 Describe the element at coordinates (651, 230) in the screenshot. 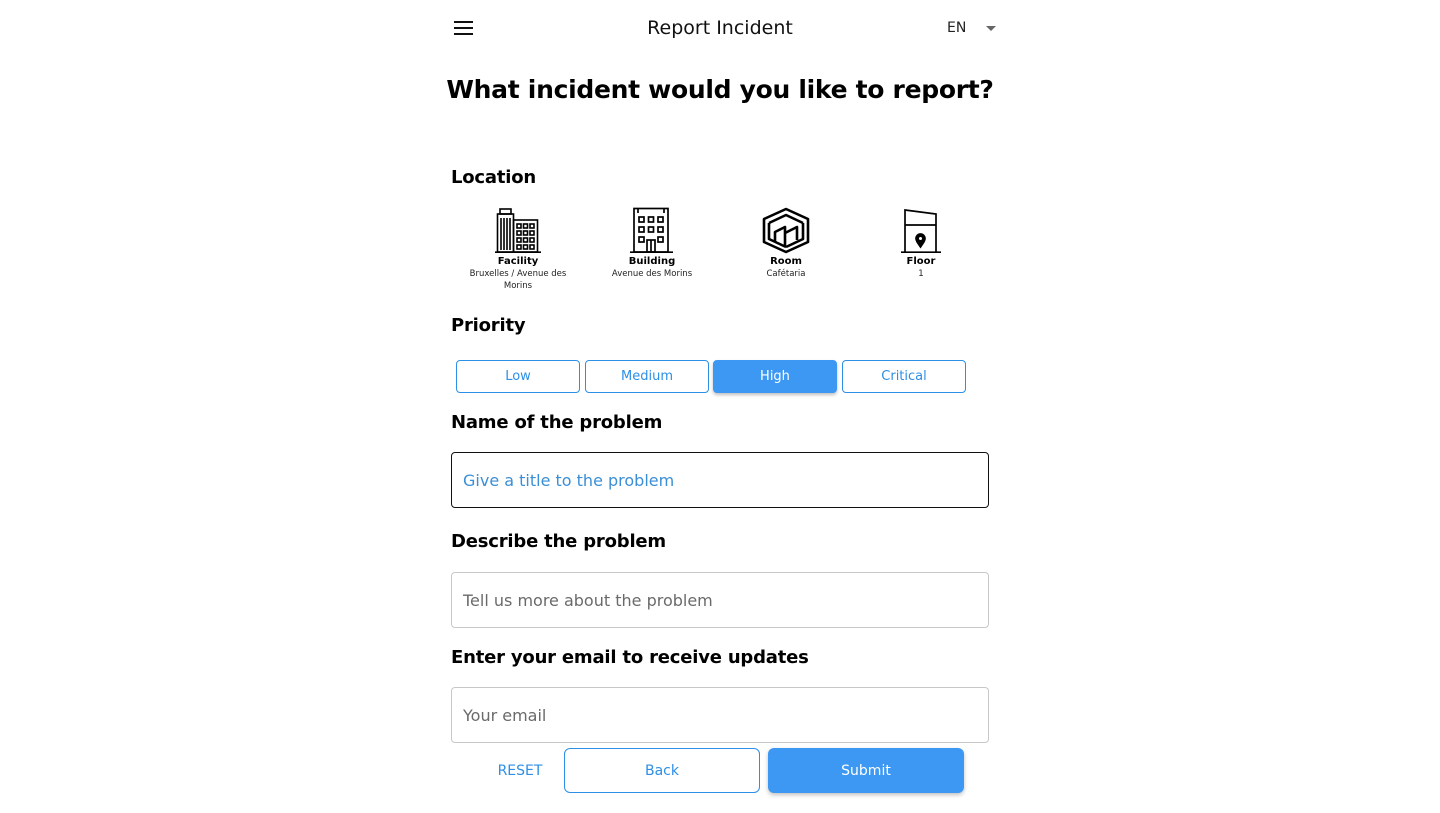

I see `building-icon` at that location.